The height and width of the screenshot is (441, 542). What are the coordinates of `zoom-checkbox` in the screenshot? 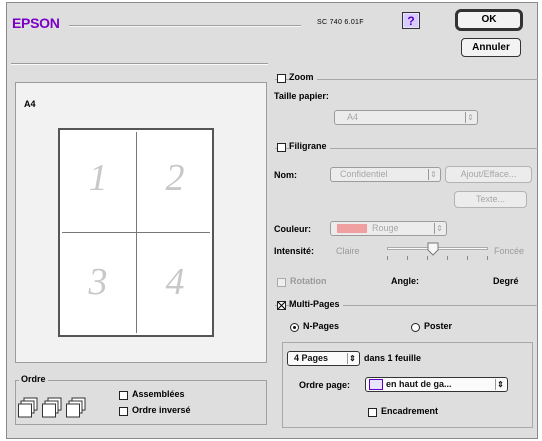 It's located at (281, 78).